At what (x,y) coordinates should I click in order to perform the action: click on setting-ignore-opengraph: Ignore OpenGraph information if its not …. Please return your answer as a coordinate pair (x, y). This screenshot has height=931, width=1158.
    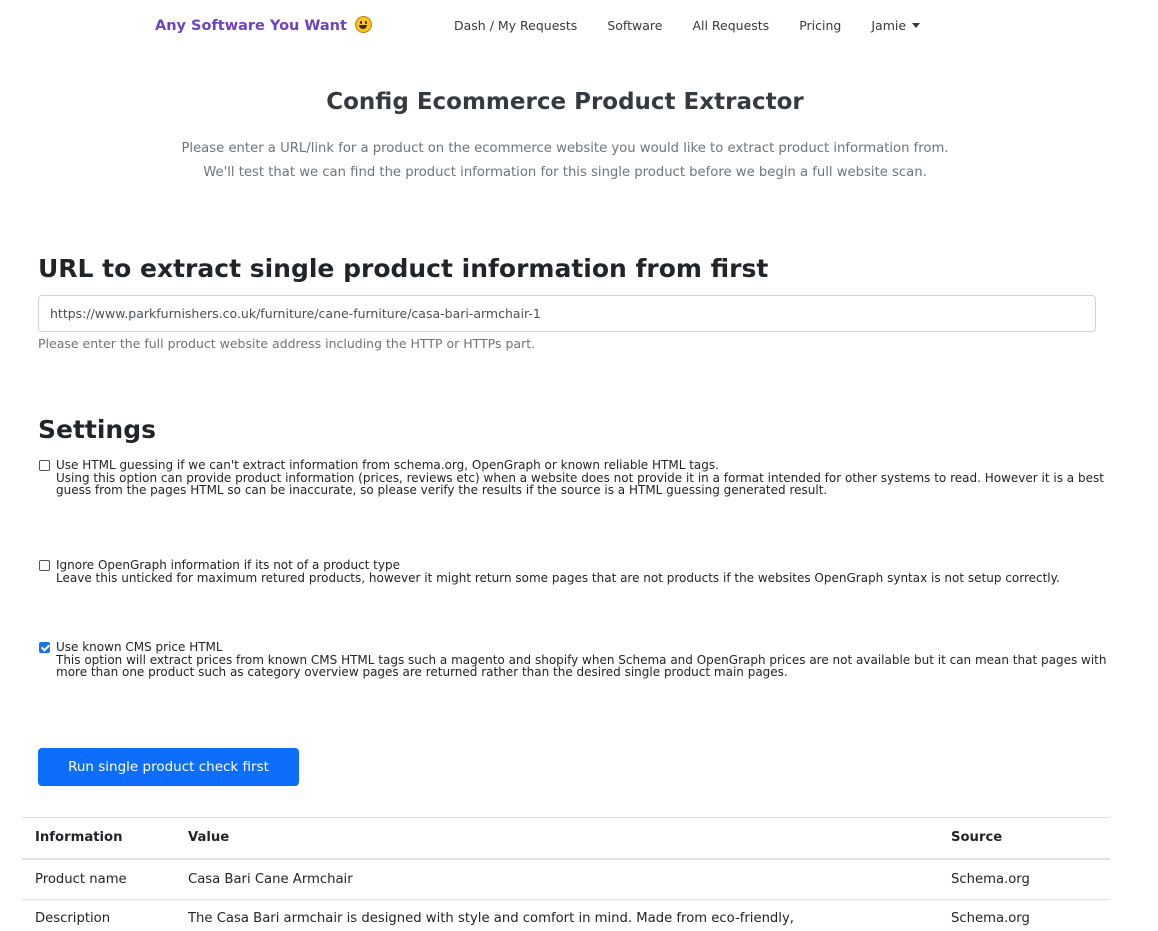
    Looking at the image, I should click on (573, 571).